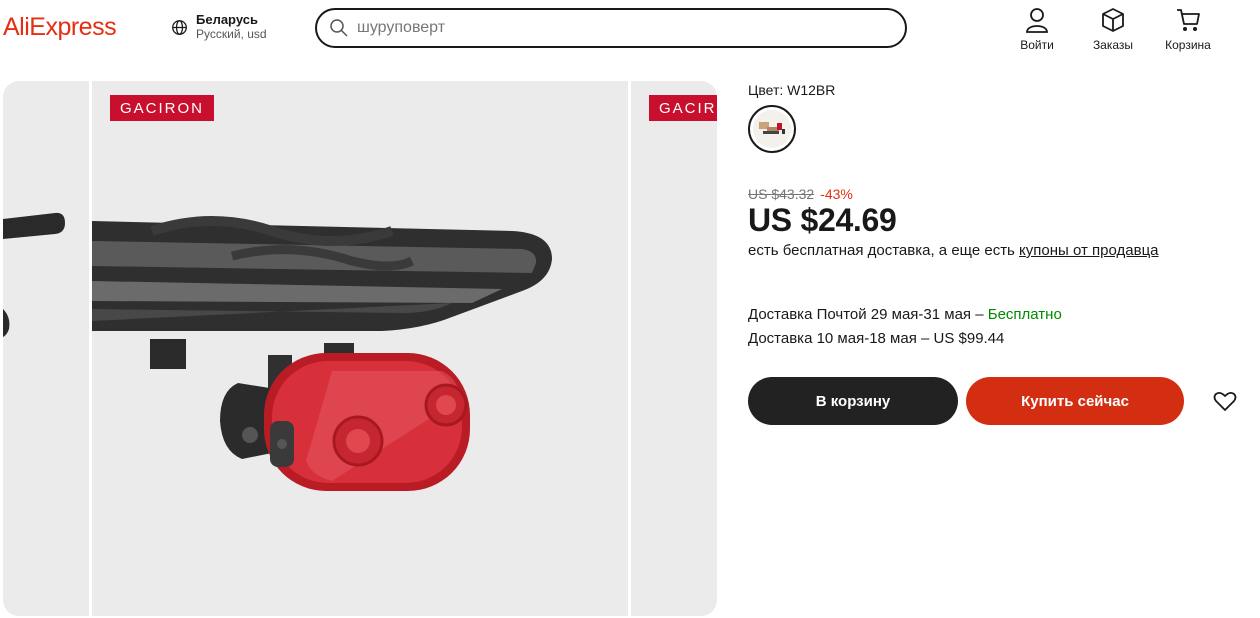  What do you see at coordinates (1188, 45) in the screenshot?
I see `cart-label: Корзина` at bounding box center [1188, 45].